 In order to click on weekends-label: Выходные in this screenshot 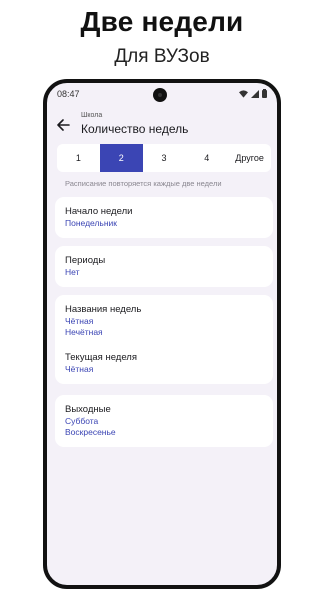, I will do `click(88, 409)`.